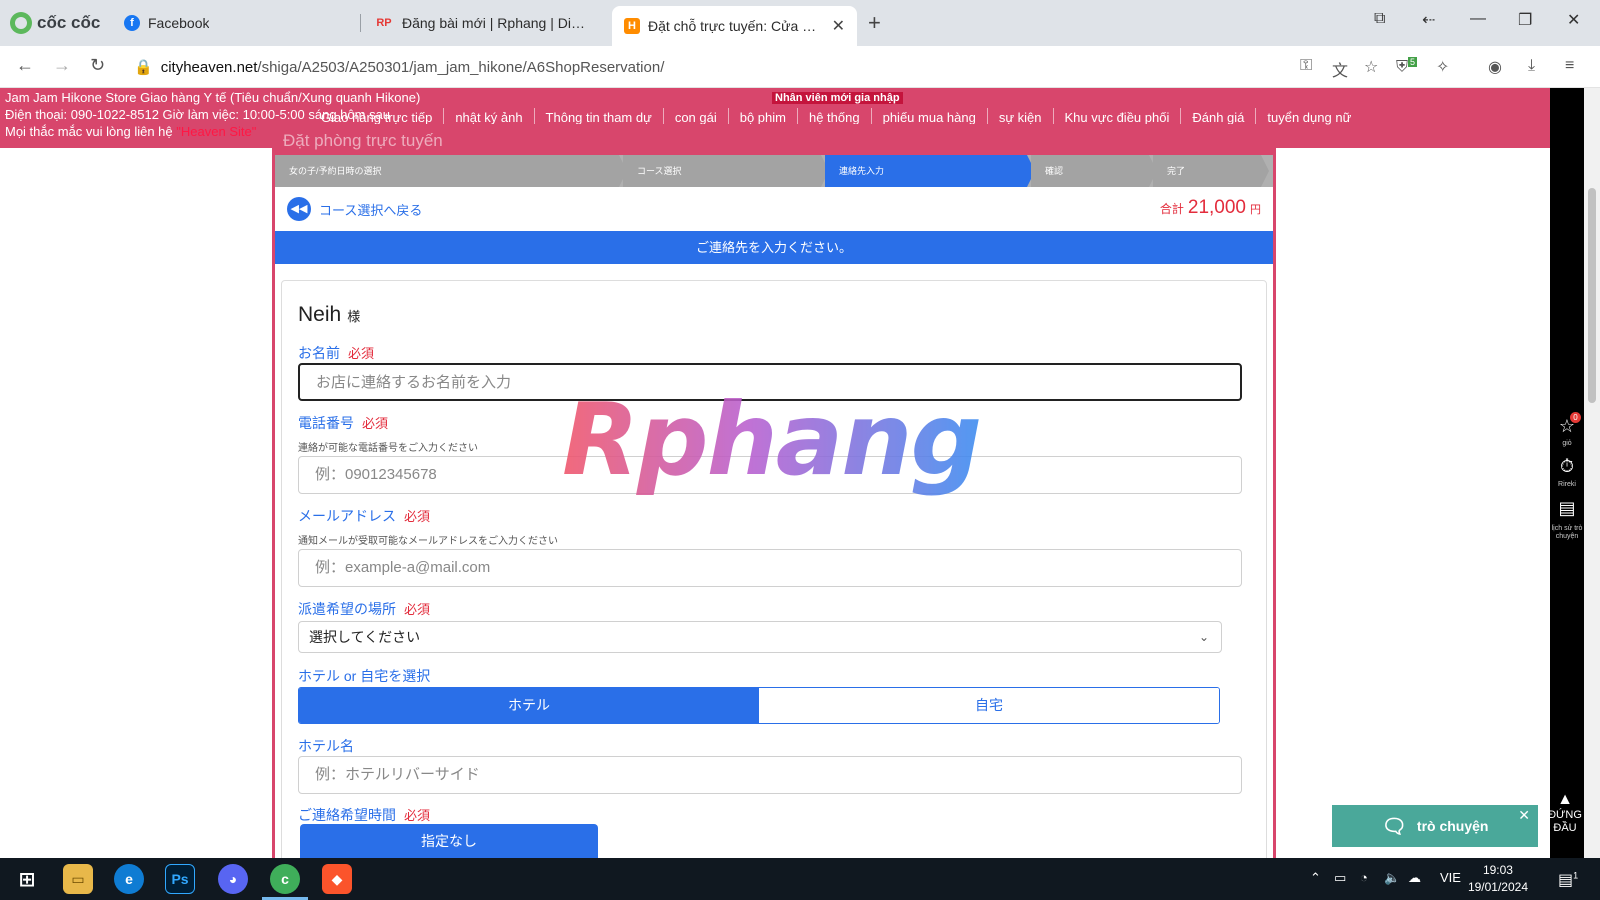  Describe the element at coordinates (319, 353) in the screenshot. I see `name-label-text: お名前` at that location.